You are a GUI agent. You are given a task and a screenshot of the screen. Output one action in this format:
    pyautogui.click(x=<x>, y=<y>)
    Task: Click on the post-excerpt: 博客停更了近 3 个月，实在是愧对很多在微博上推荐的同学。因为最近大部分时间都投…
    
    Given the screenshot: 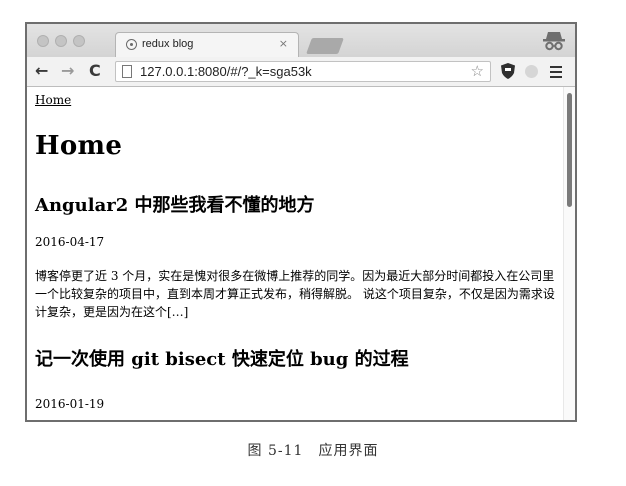 What is the action you would take?
    pyautogui.click(x=295, y=294)
    